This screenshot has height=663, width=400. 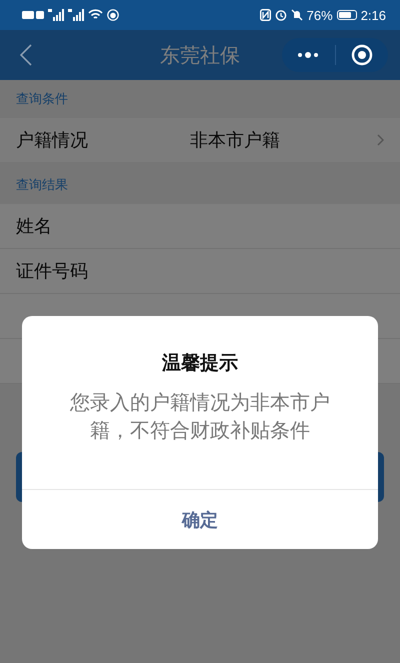 I want to click on clock-time: 2:16, so click(x=373, y=15).